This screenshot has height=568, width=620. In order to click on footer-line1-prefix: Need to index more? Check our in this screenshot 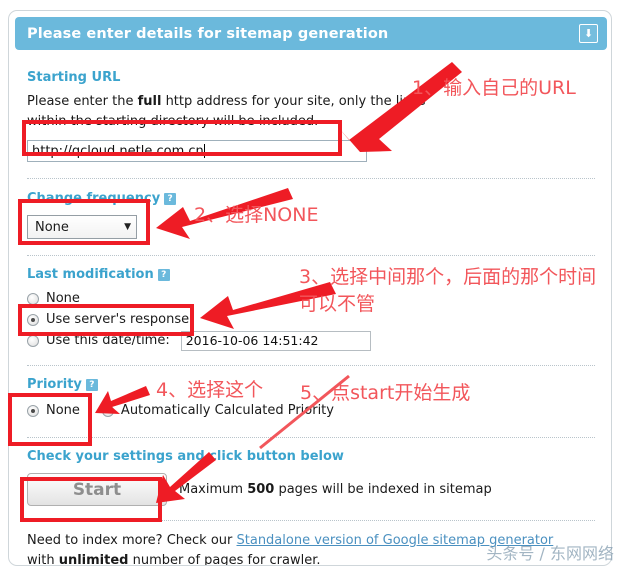, I will do `click(132, 540)`.